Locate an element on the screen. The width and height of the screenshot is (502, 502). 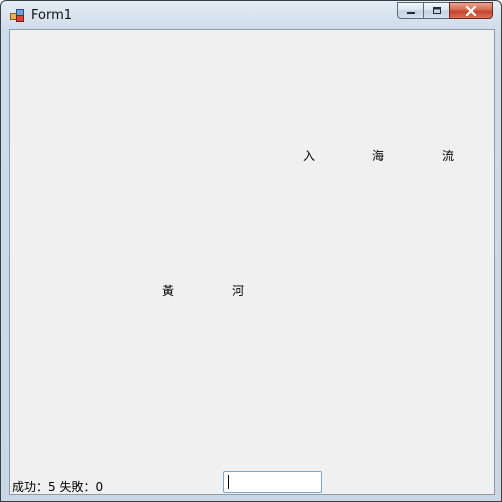
answer-input is located at coordinates (272, 482).